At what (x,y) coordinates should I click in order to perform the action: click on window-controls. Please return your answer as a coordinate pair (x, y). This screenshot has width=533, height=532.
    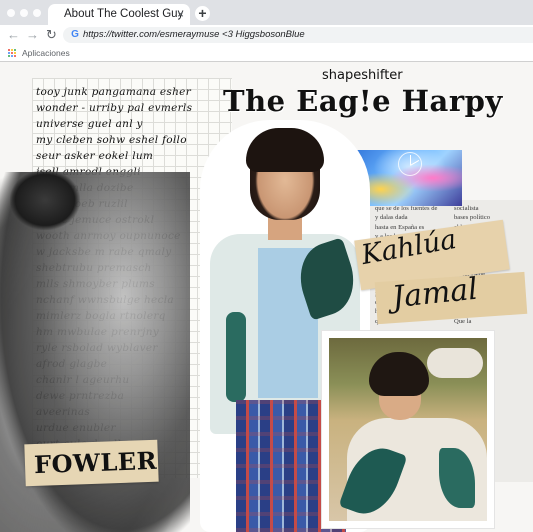
    Looking at the image, I should click on (24, 13).